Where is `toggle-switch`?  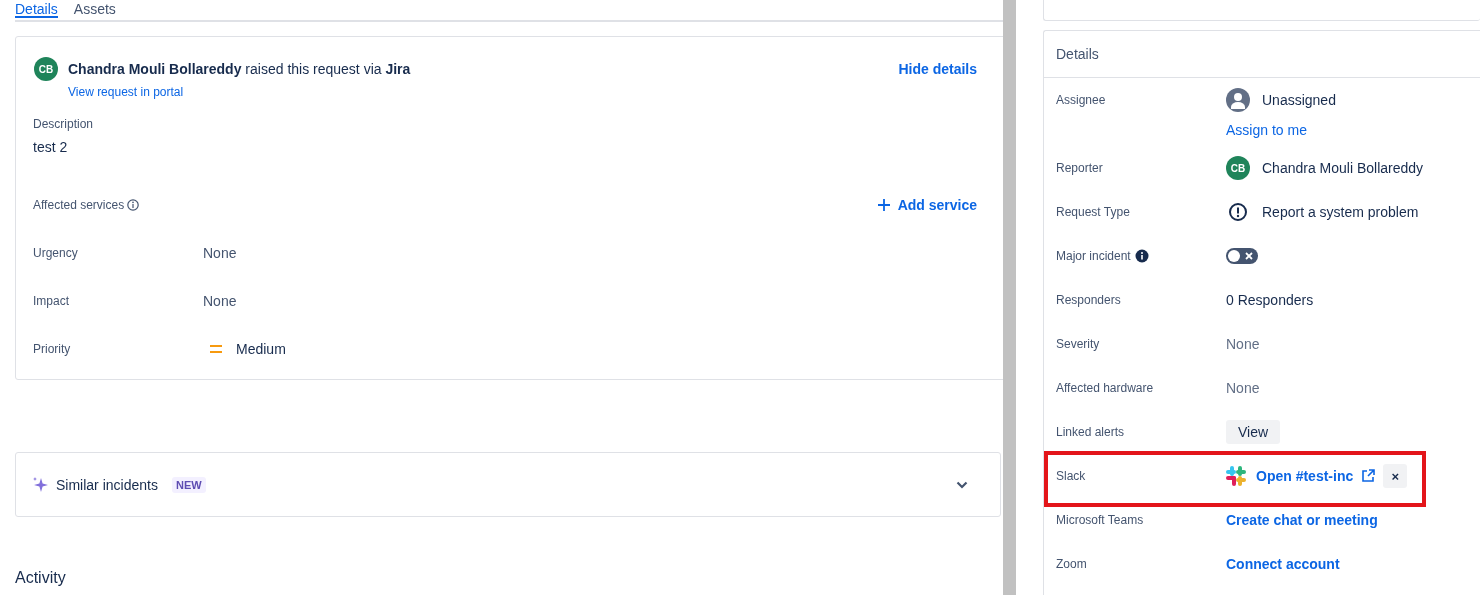
toggle-switch is located at coordinates (1242, 256).